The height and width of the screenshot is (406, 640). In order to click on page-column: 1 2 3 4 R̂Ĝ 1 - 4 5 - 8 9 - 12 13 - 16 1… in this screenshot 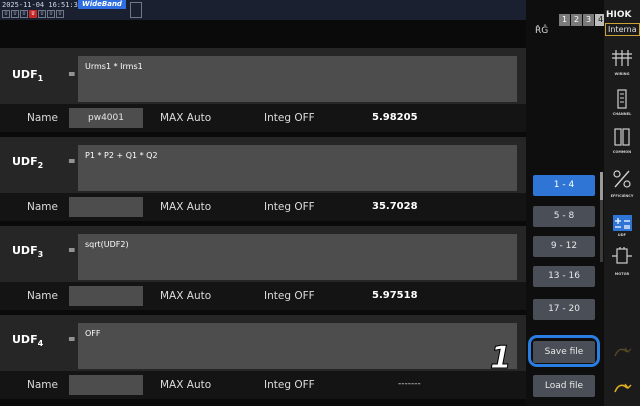, I will do `click(566, 203)`.